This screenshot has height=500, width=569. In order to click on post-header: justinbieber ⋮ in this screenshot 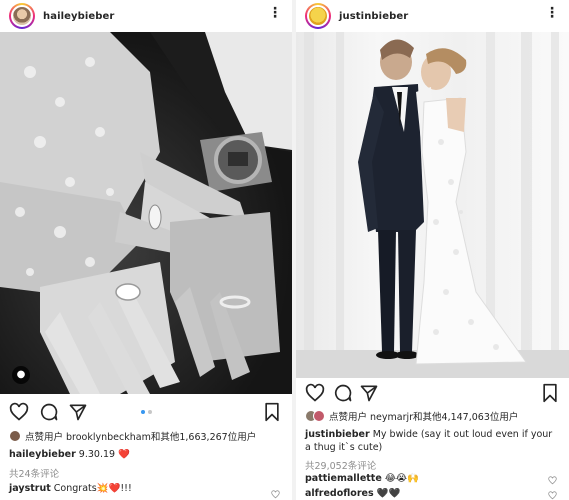, I will do `click(432, 16)`.